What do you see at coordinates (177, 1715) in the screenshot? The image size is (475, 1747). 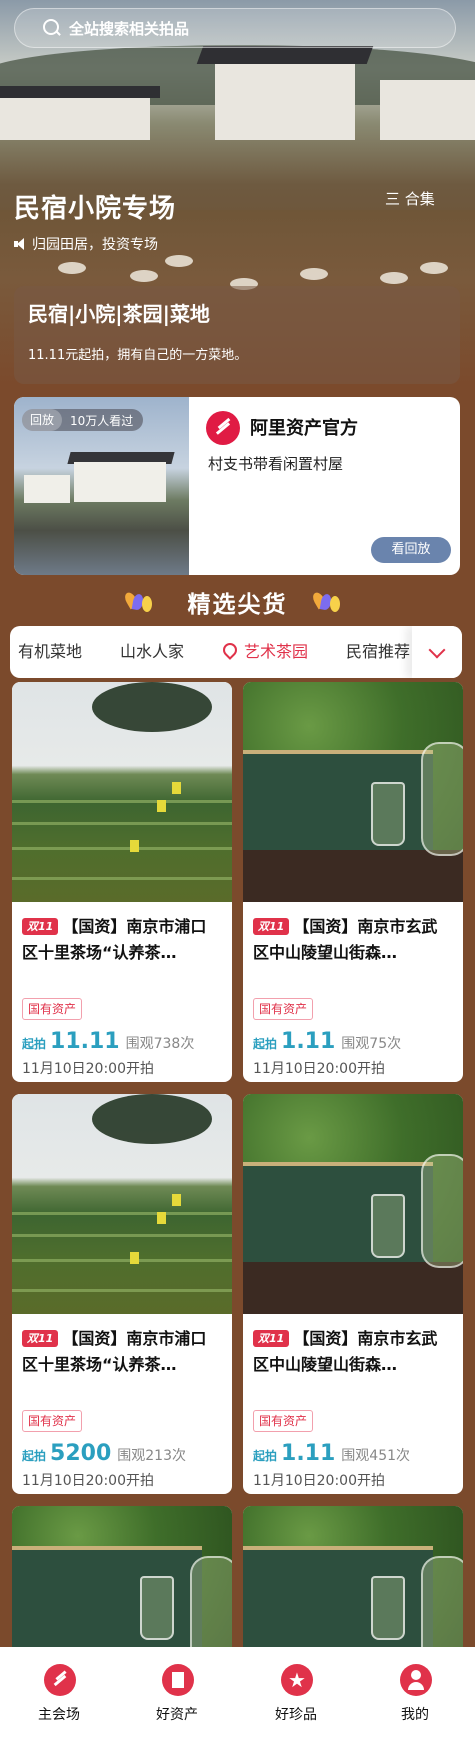 I see `nav-label: 好资产` at bounding box center [177, 1715].